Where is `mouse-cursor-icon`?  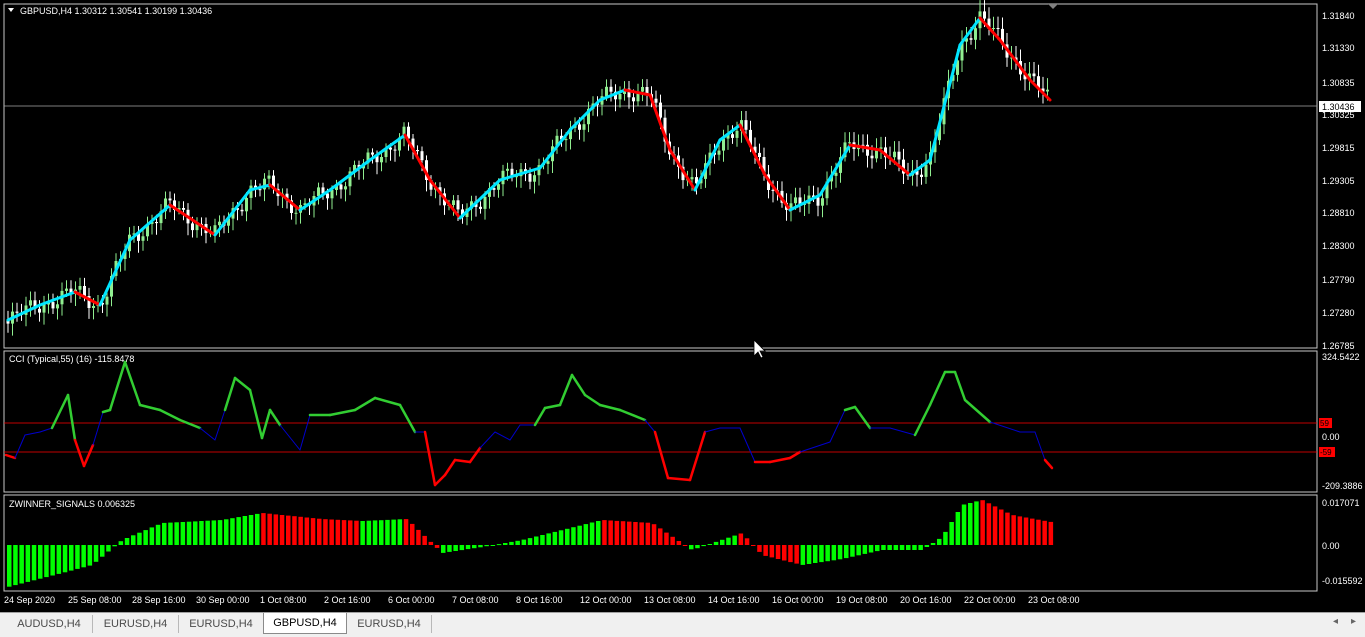
mouse-cursor-icon is located at coordinates (759, 349).